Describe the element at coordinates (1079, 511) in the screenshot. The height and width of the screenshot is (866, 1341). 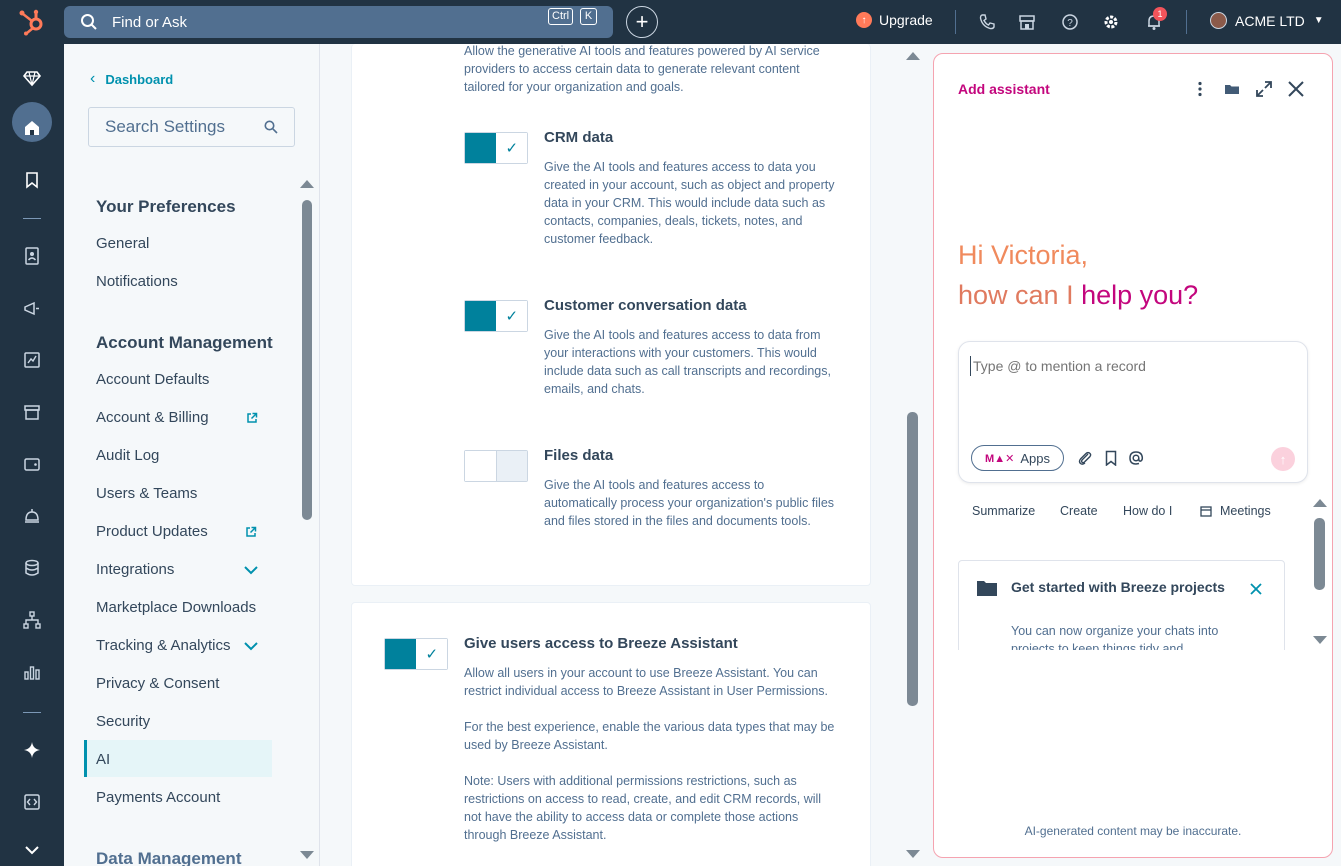
I see `prompt-chip-create: Create` at that location.